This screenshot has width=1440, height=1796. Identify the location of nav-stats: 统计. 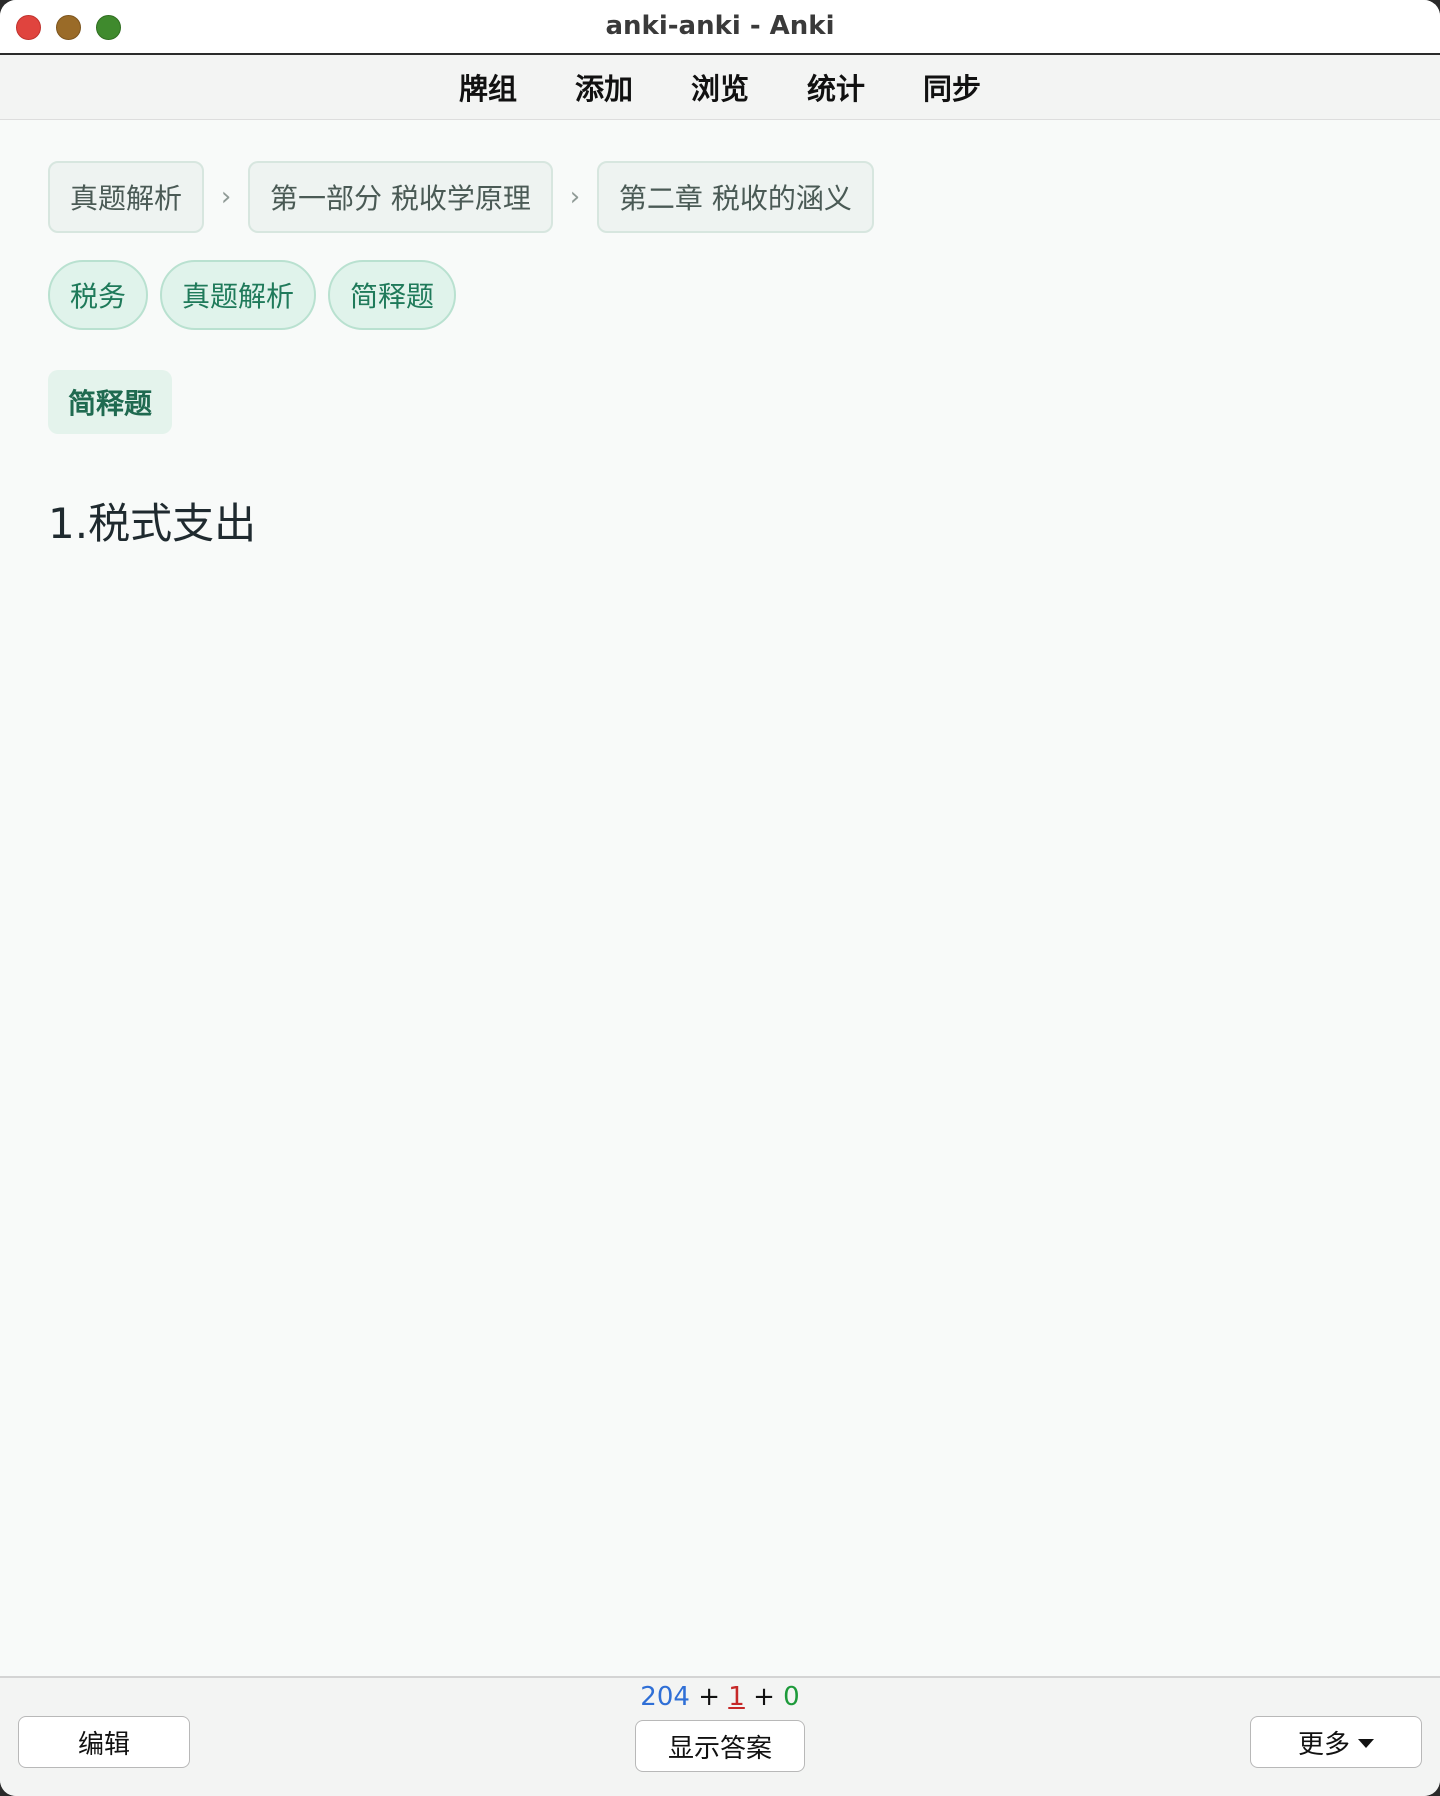
(836, 87).